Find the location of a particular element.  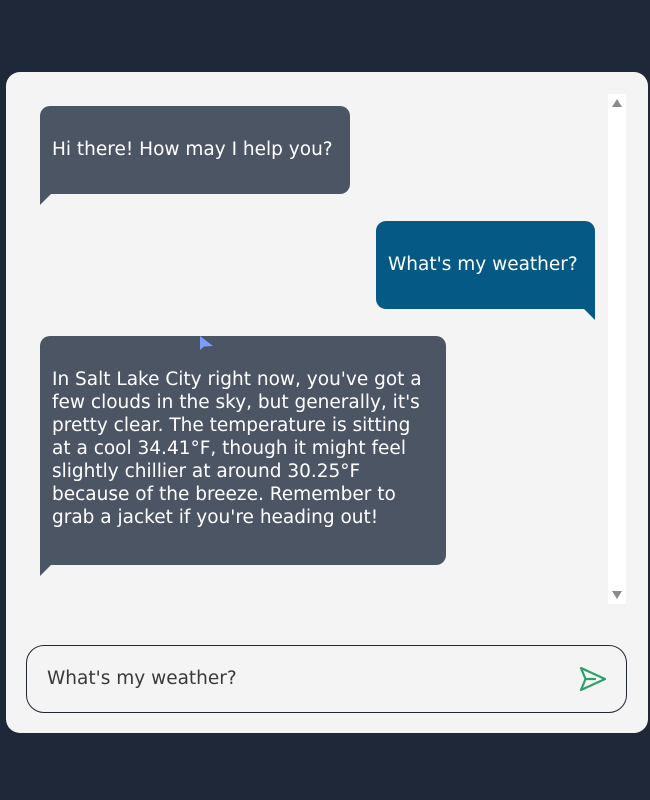

mouse-pointer-icon is located at coordinates (206, 343).